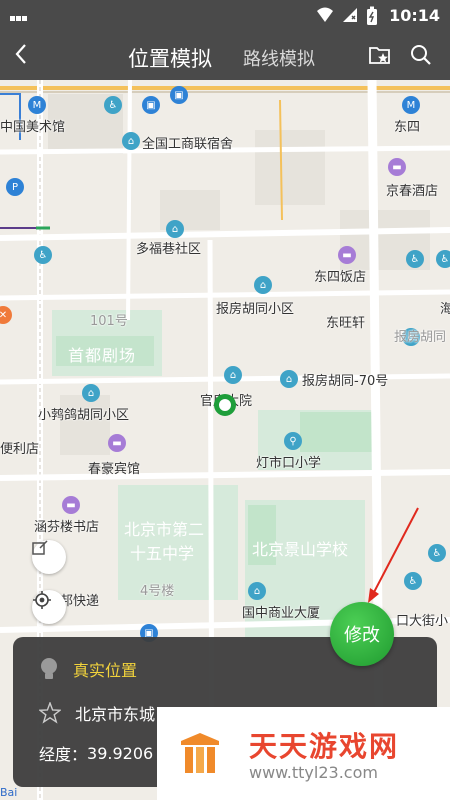  I want to click on poi-icon-5: ⌂, so click(289, 379).